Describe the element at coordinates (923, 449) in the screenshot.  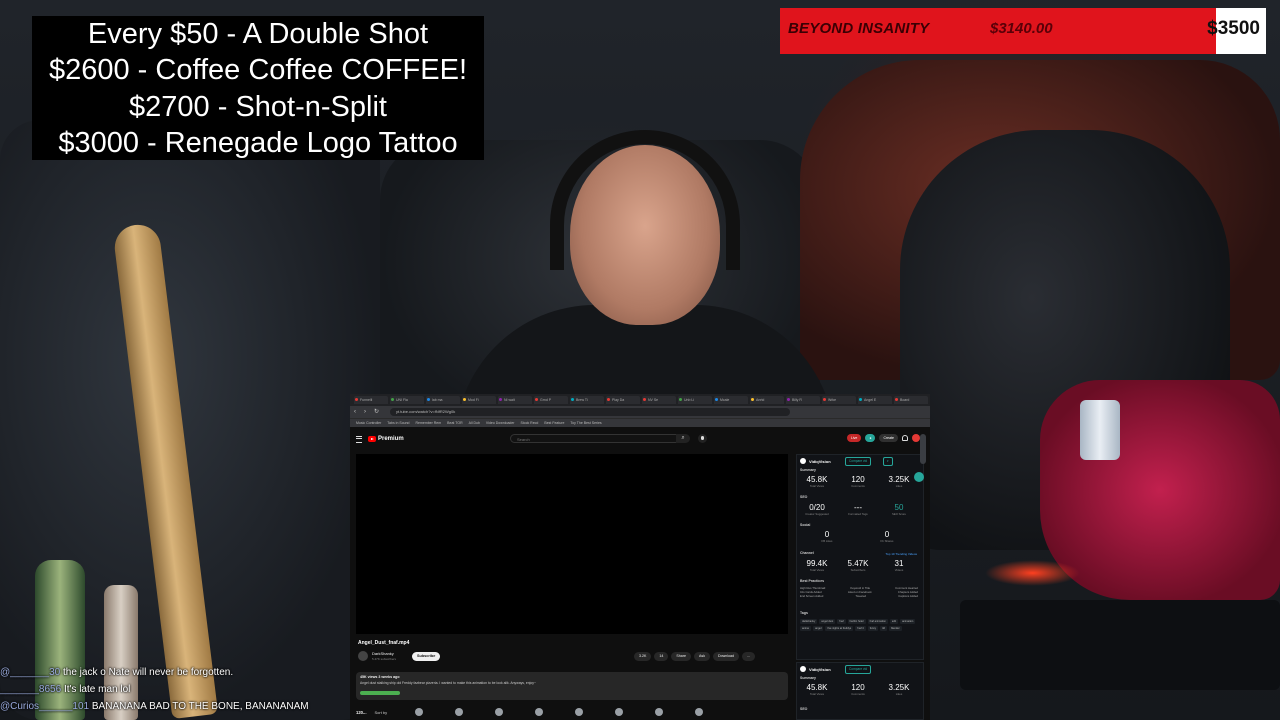
I see `scrollbar` at that location.